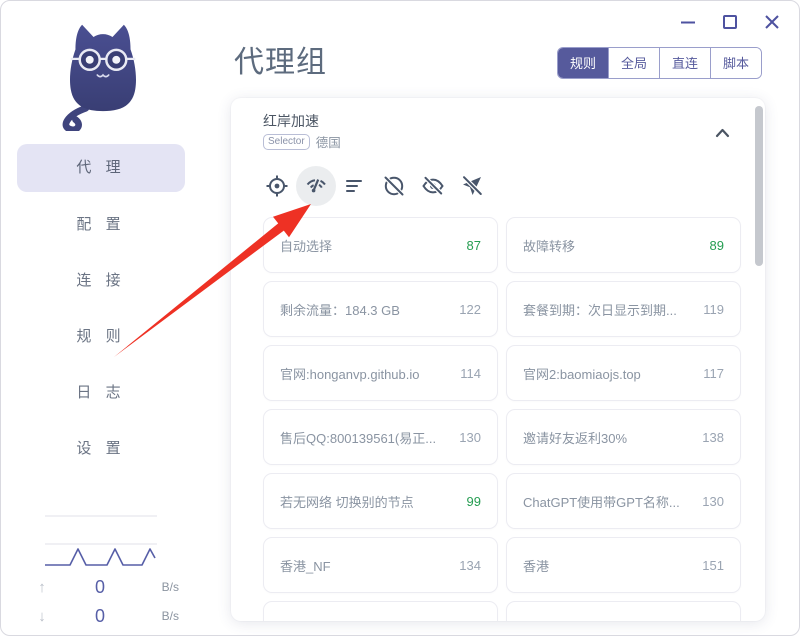  Describe the element at coordinates (713, 437) in the screenshot. I see `latency-value: 138` at that location.